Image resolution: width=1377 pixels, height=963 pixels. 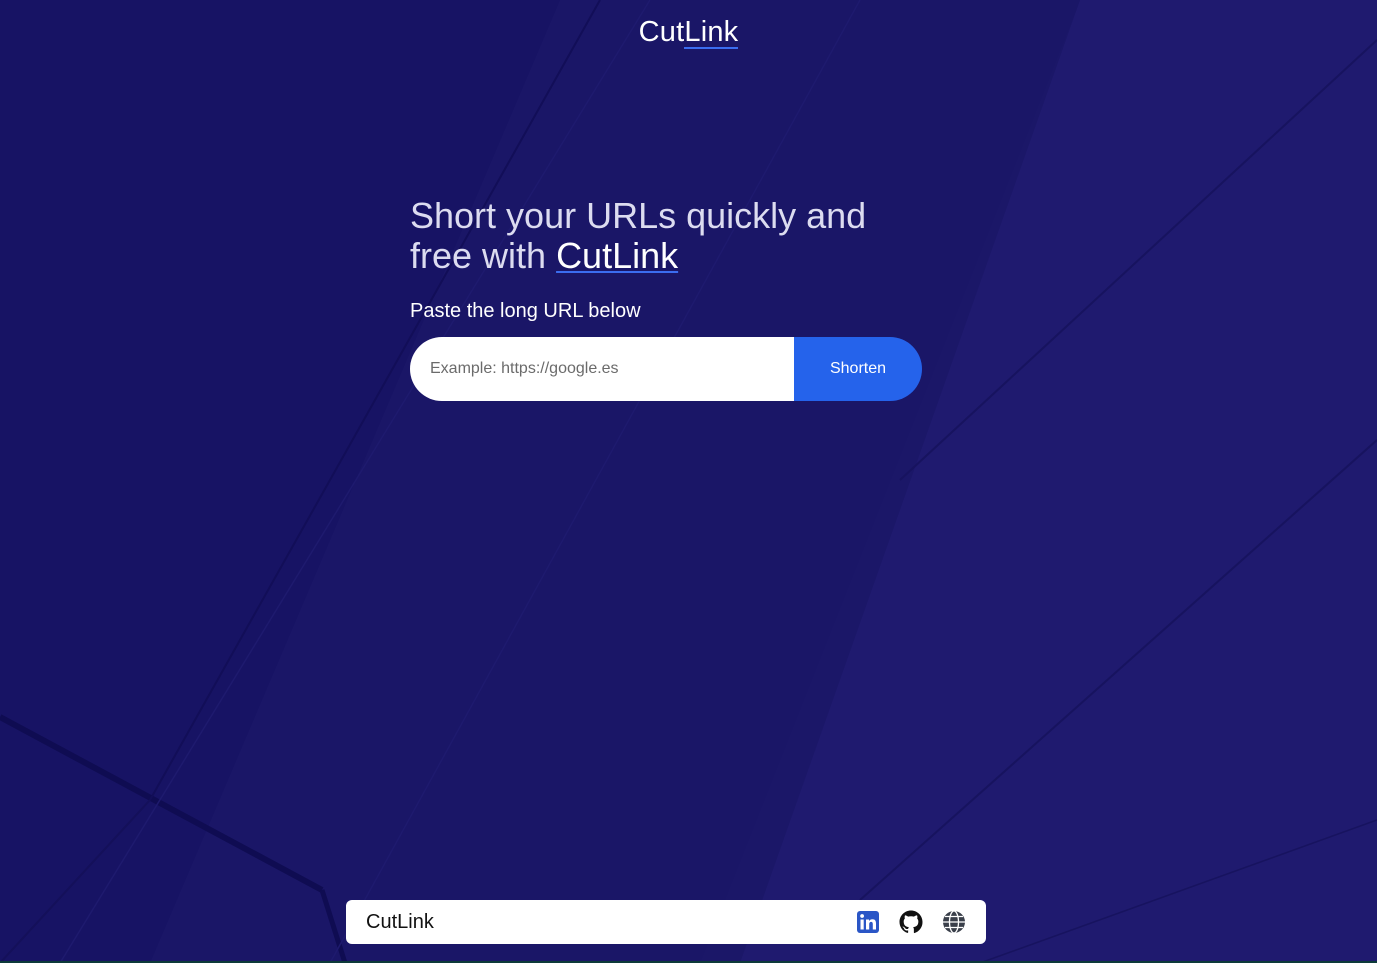 I want to click on url-input, so click(x=602, y=369).